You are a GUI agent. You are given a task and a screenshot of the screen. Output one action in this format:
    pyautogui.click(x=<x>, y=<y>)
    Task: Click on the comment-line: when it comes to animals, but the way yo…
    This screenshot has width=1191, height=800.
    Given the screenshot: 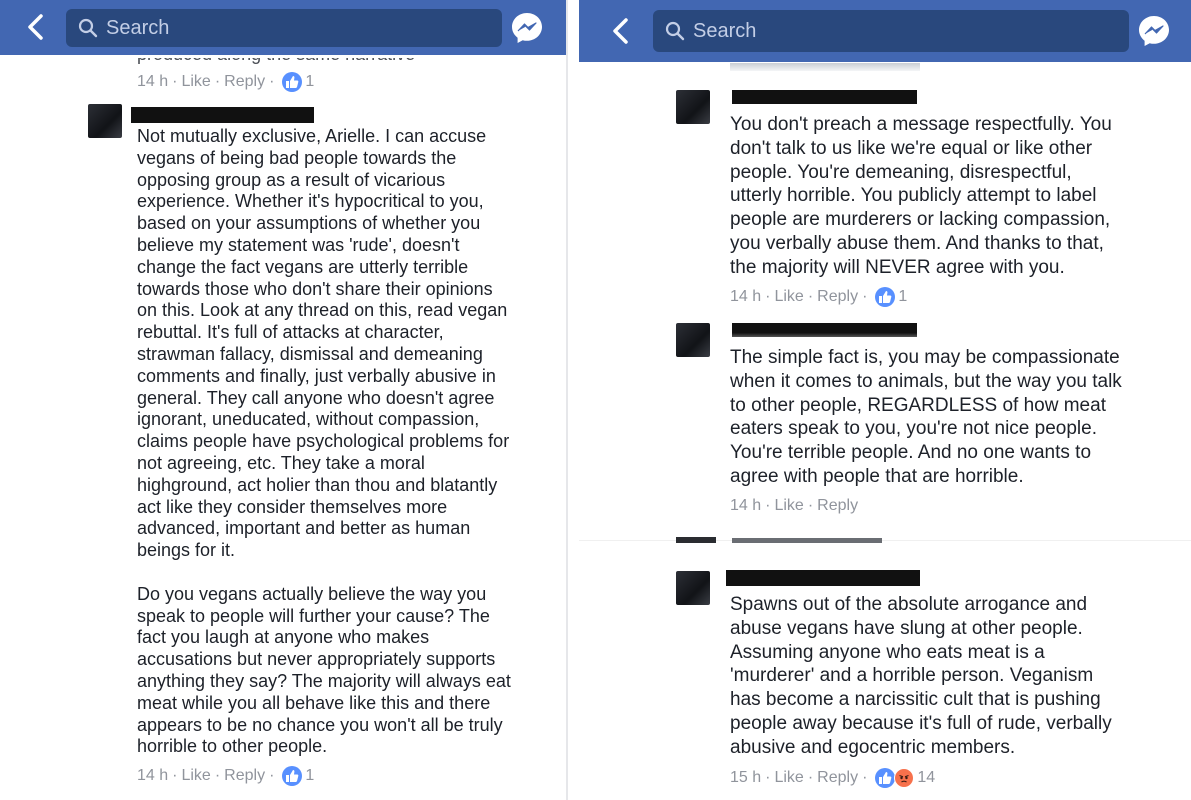 What is the action you would take?
    pyautogui.click(x=926, y=381)
    